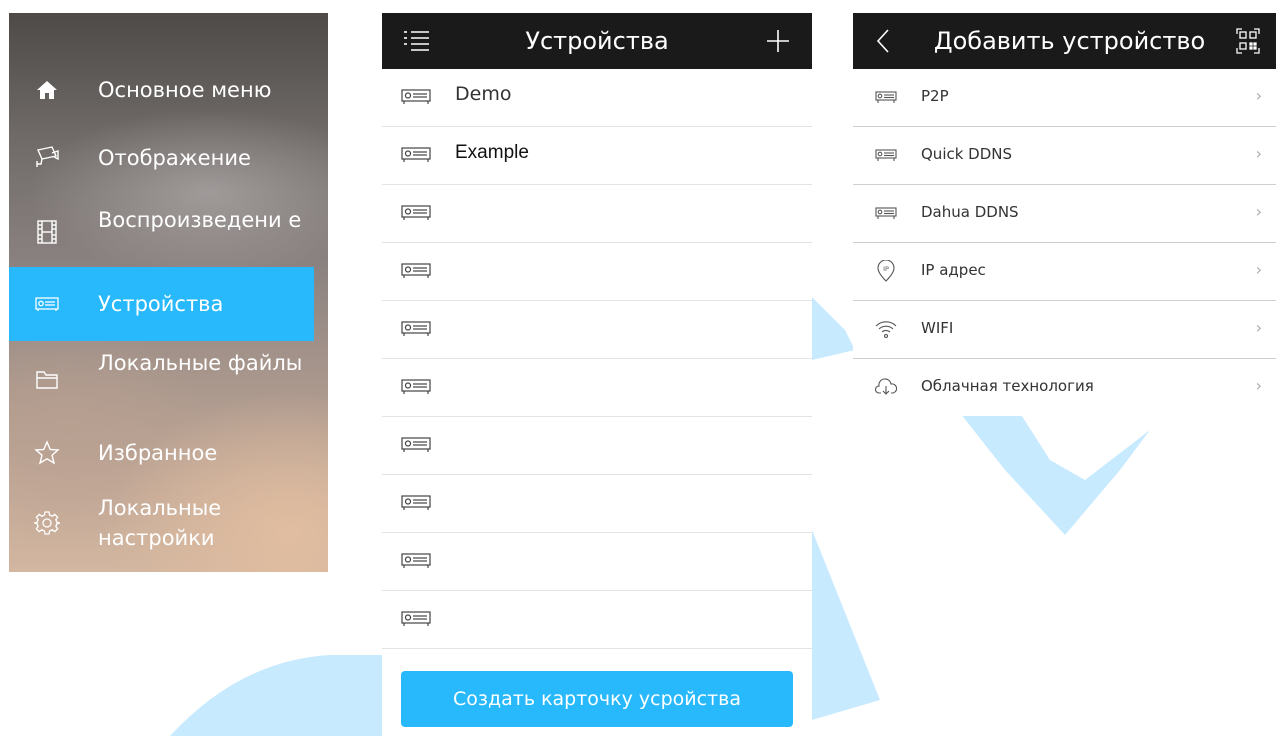 Image resolution: width=1277 pixels, height=736 pixels. What do you see at coordinates (935, 96) in the screenshot?
I see `option-label: P2P` at bounding box center [935, 96].